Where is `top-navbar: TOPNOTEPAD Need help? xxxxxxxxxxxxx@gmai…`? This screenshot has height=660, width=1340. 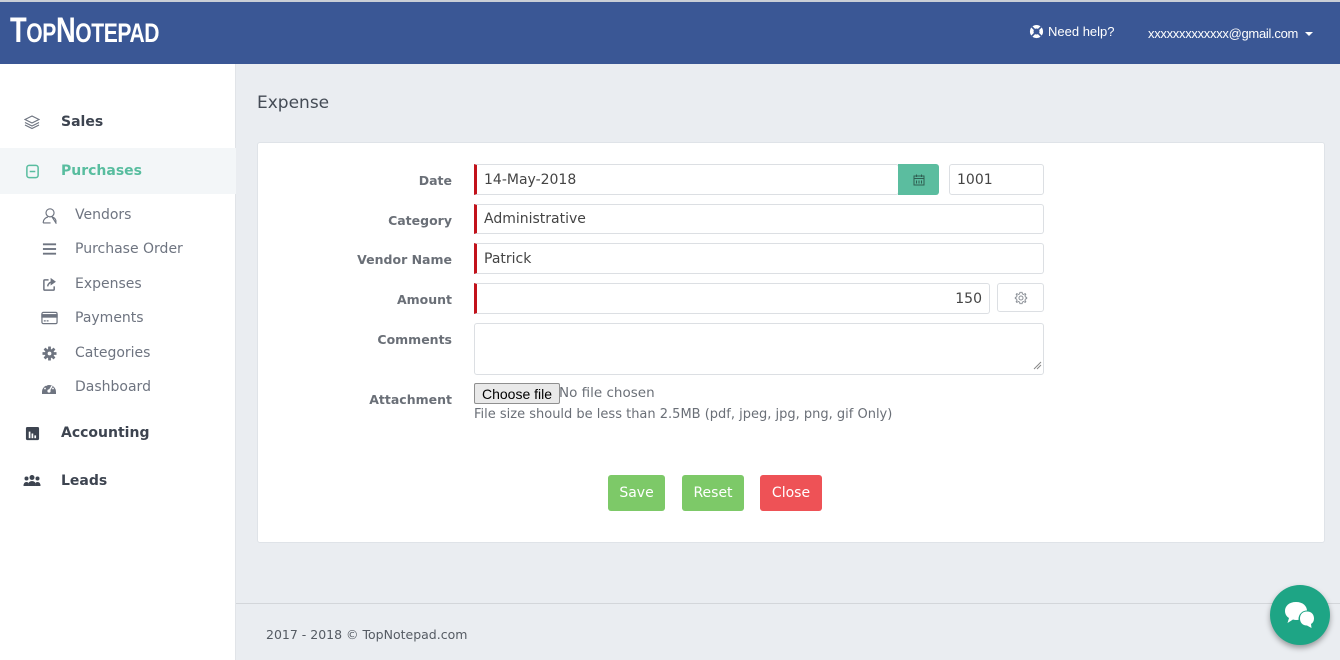
top-navbar: TOPNOTEPAD Need help? xxxxxxxxxxxxx@gmai… is located at coordinates (670, 32).